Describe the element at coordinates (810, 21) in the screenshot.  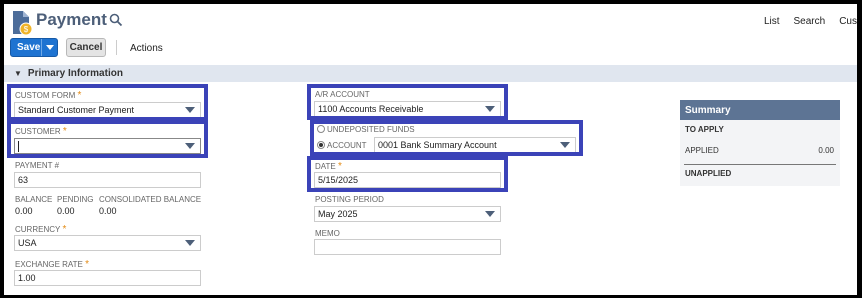
I see `search-link: Search` at that location.